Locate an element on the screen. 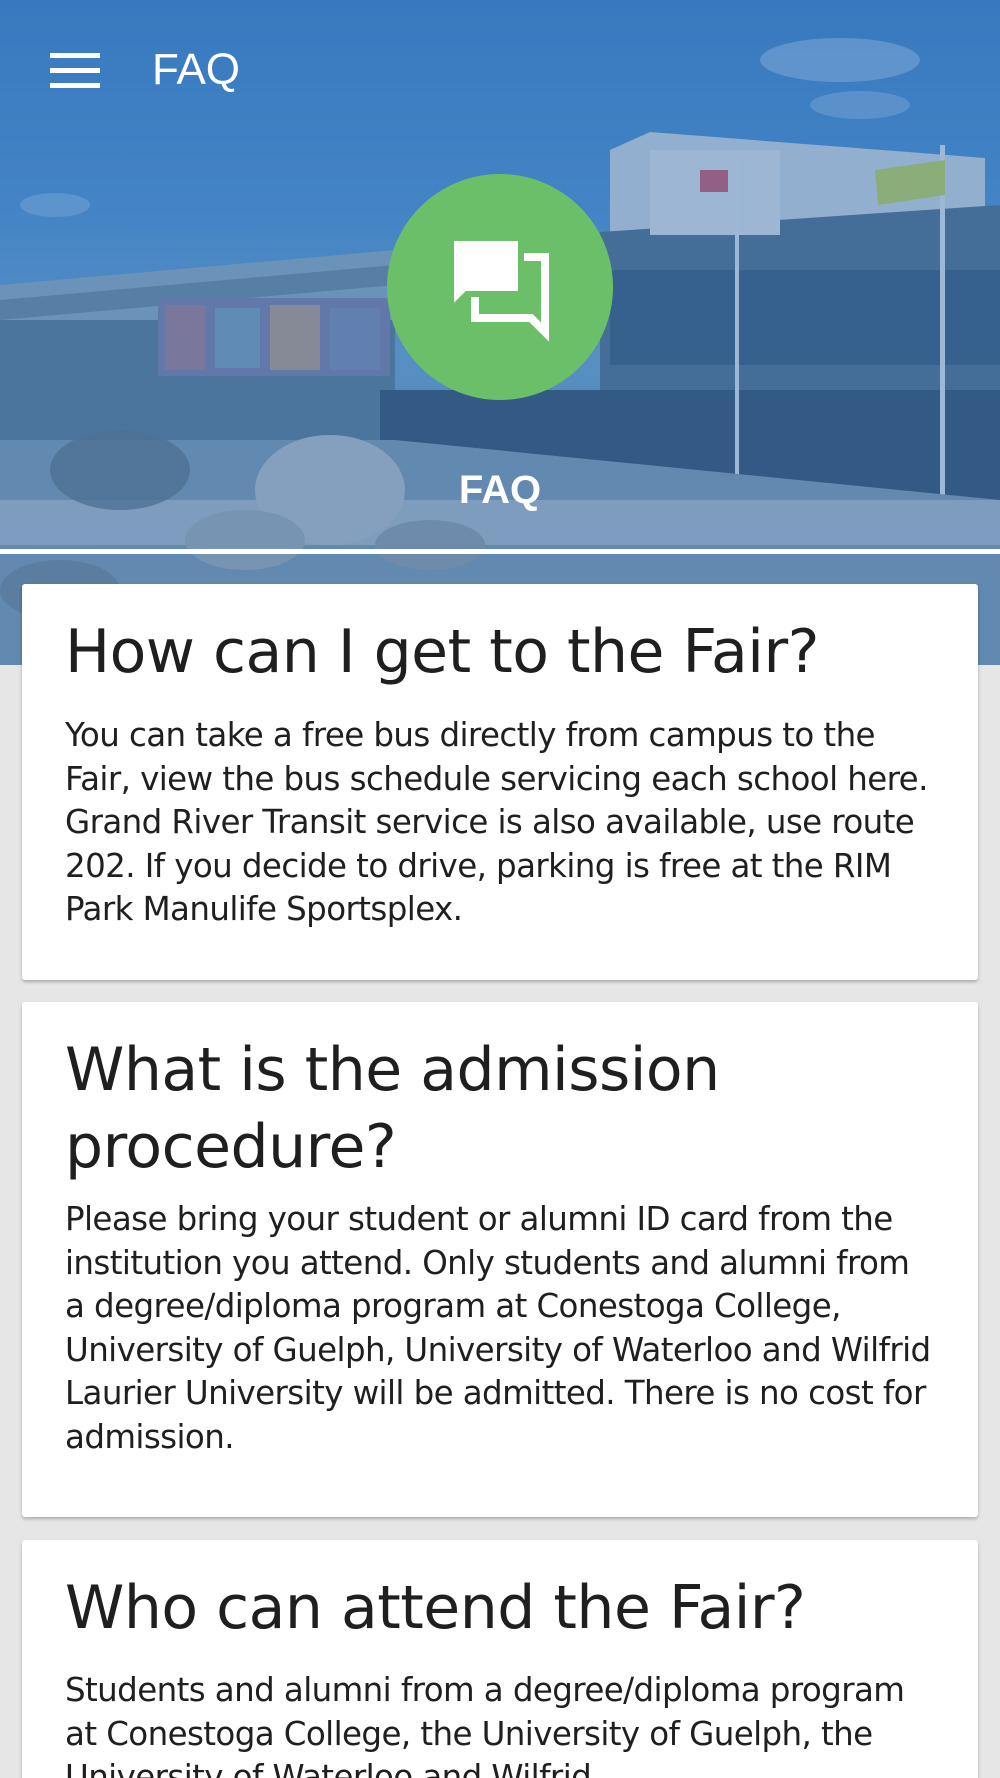  hero-label: FAQ is located at coordinates (500, 490).